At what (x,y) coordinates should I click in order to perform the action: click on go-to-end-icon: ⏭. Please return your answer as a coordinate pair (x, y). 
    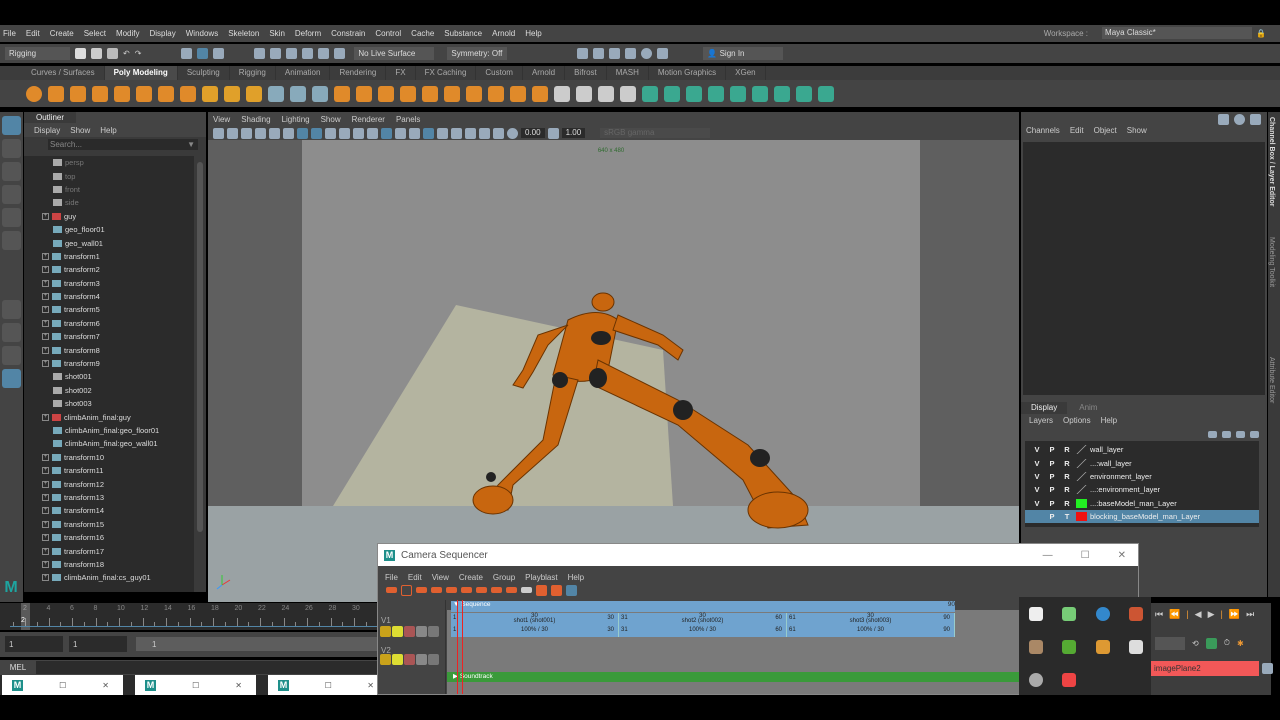
    Looking at the image, I should click on (1250, 614).